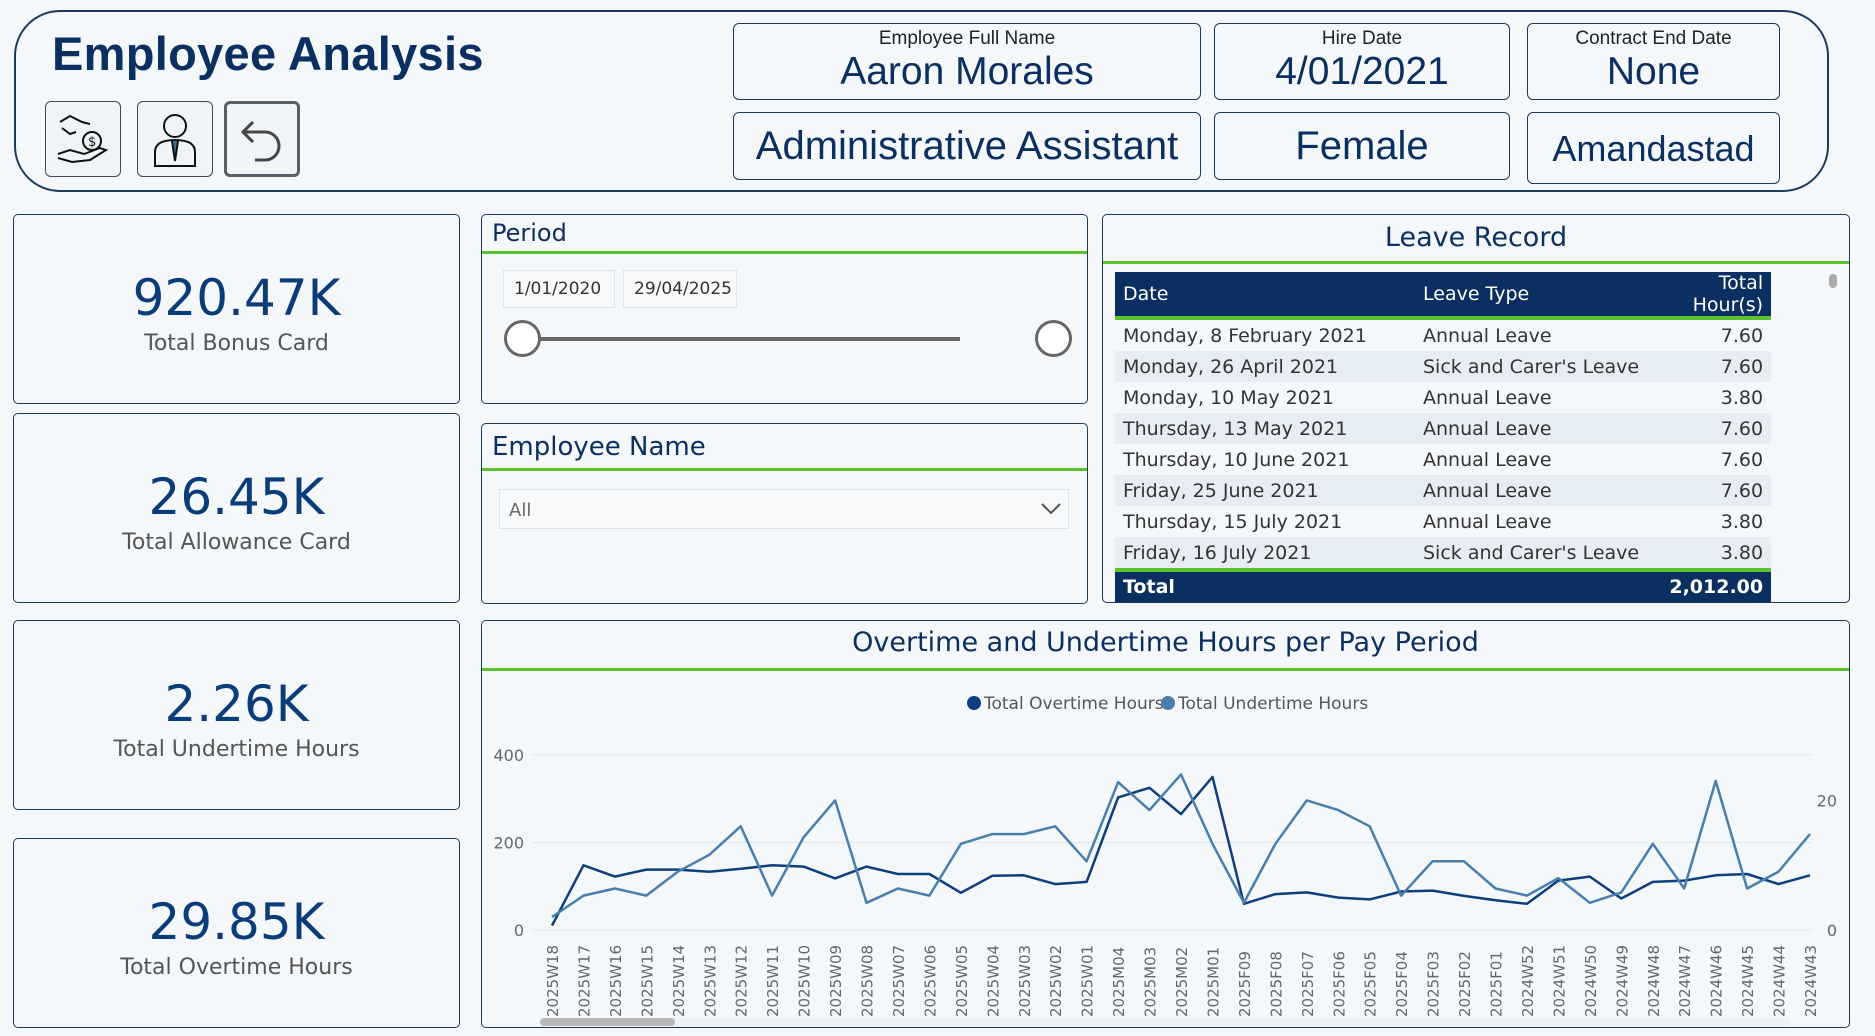 The width and height of the screenshot is (1875, 1036). Describe the element at coordinates (967, 38) in the screenshot. I see `employee-name-label: Employee Full Name` at that location.